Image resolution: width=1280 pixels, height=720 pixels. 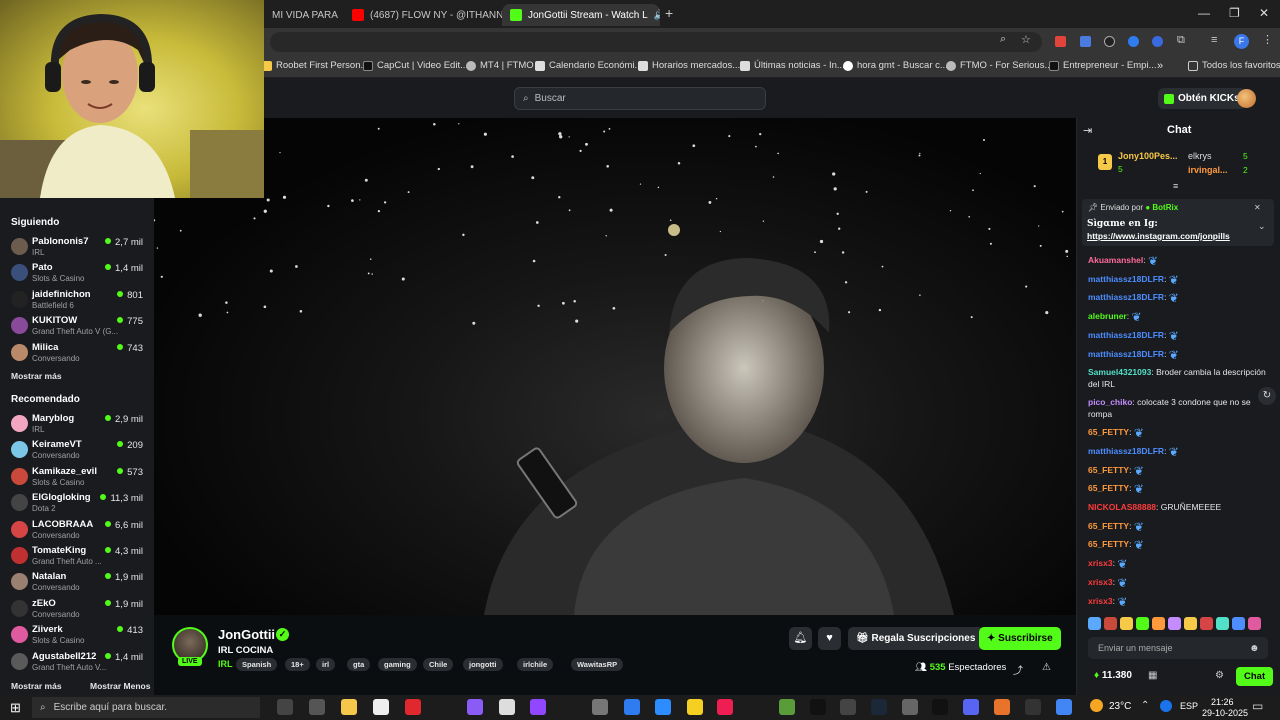 I want to click on notifications-icon: ▭, so click(x=1257, y=706).